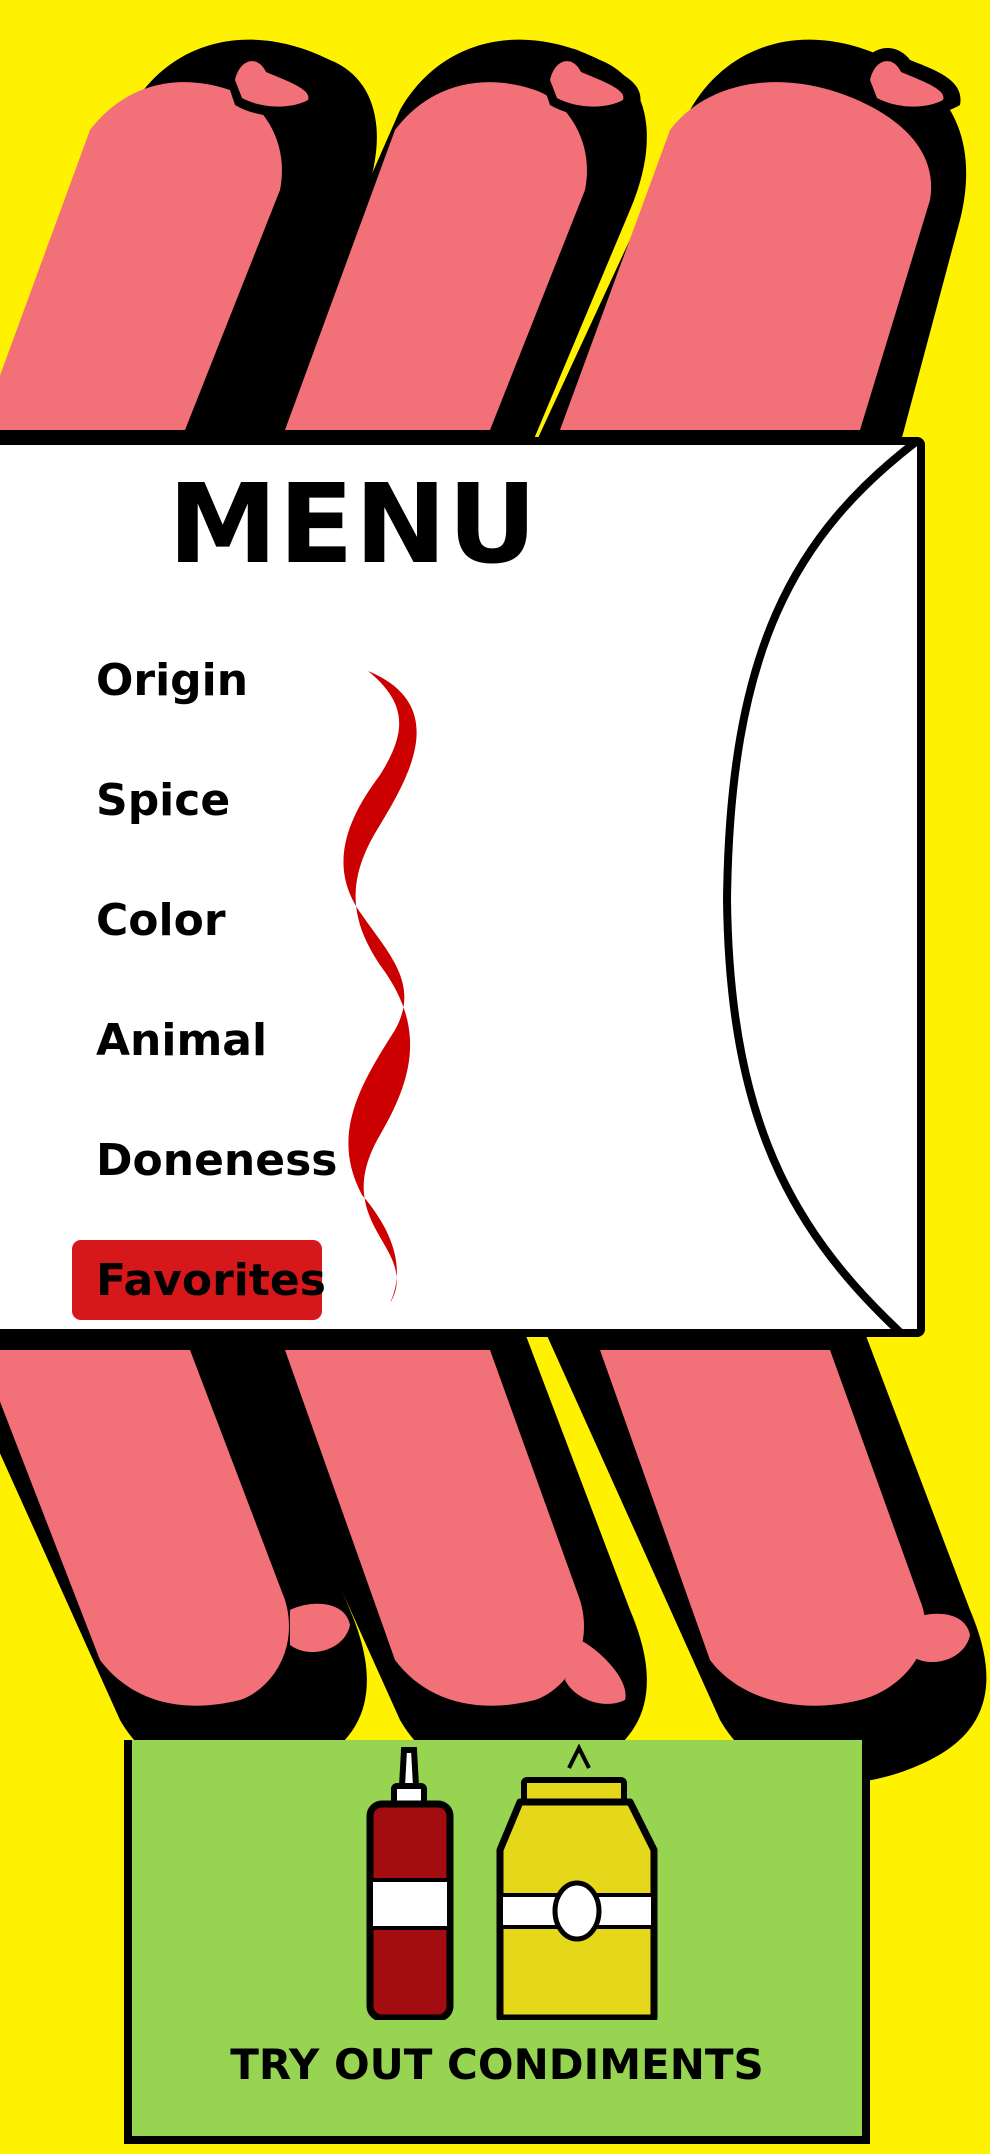  Describe the element at coordinates (410, 1883) in the screenshot. I see `ketchup-bottle-icon` at that location.